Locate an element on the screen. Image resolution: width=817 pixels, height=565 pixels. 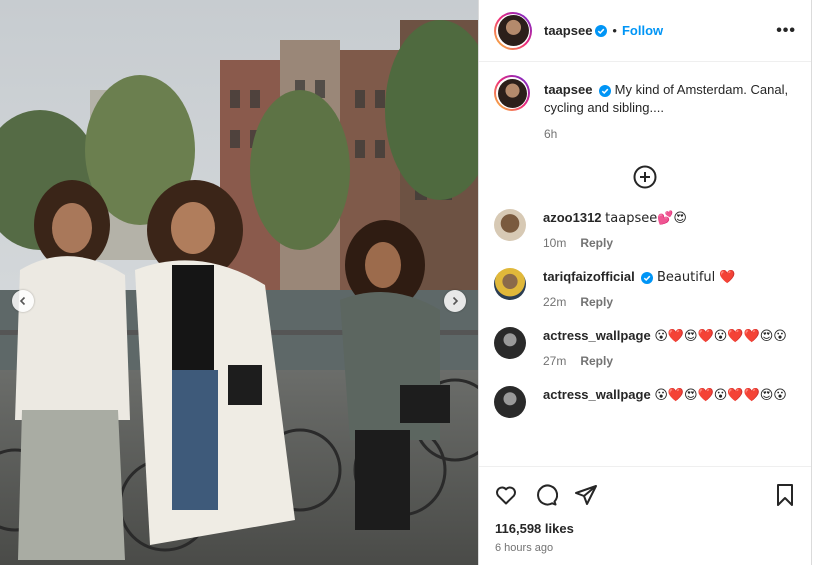
comment-item: actress_wallpage 😮❤️😍❤️😮❤️❤️😍😮 is located at coordinates (645, 402).